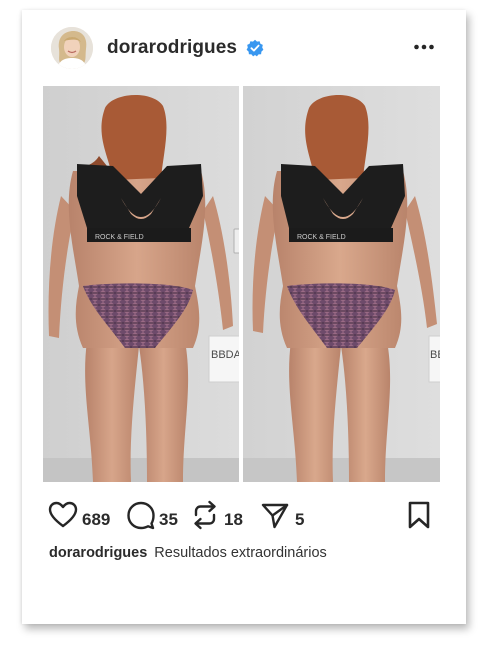  What do you see at coordinates (255, 48) in the screenshot?
I see `verified-badge-icon` at bounding box center [255, 48].